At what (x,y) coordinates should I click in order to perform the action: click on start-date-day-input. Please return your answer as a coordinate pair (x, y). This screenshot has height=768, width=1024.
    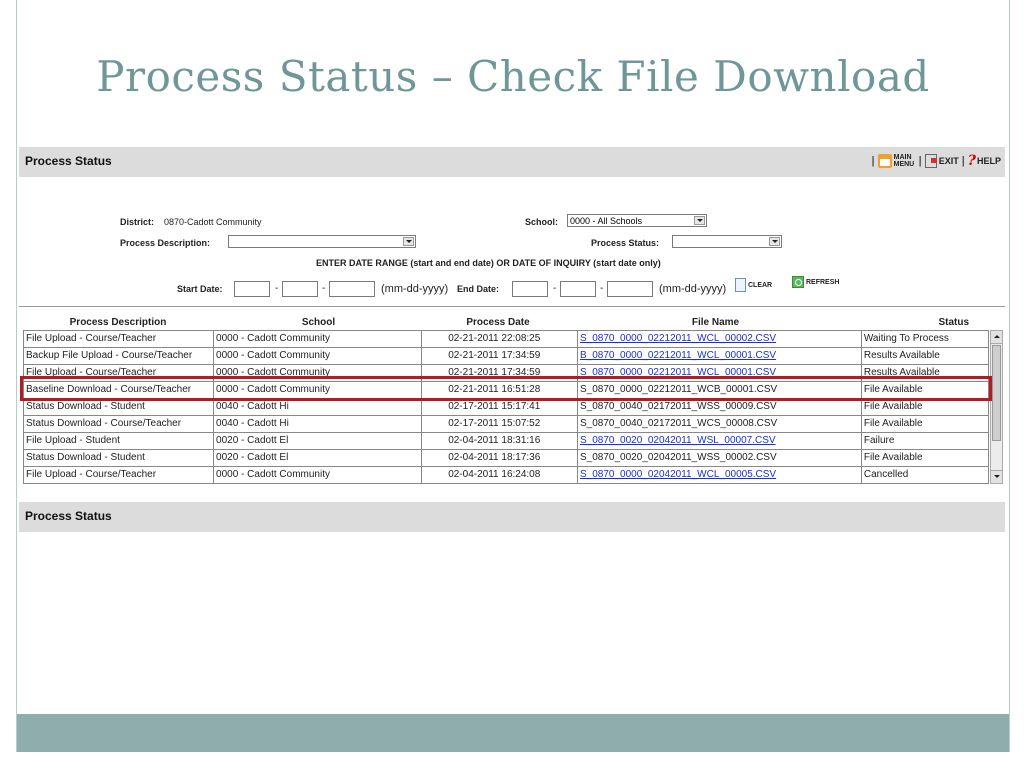
    Looking at the image, I should click on (300, 289).